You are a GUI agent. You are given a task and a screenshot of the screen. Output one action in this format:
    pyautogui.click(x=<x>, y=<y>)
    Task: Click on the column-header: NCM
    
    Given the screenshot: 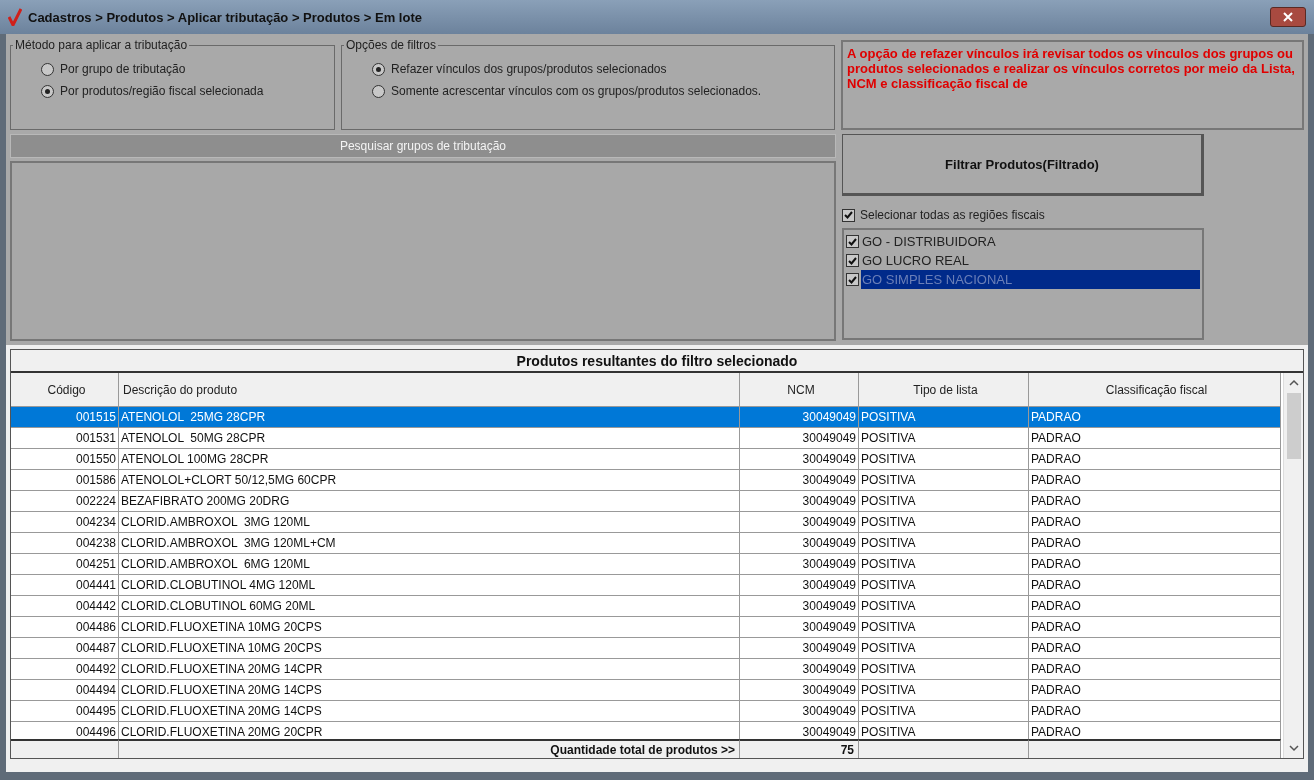 What is the action you would take?
    pyautogui.click(x=799, y=390)
    